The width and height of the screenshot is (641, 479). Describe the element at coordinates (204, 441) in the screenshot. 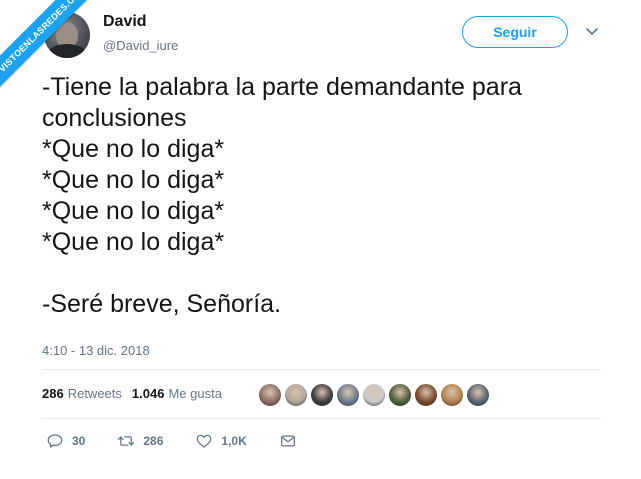

I see `heart-icon` at that location.